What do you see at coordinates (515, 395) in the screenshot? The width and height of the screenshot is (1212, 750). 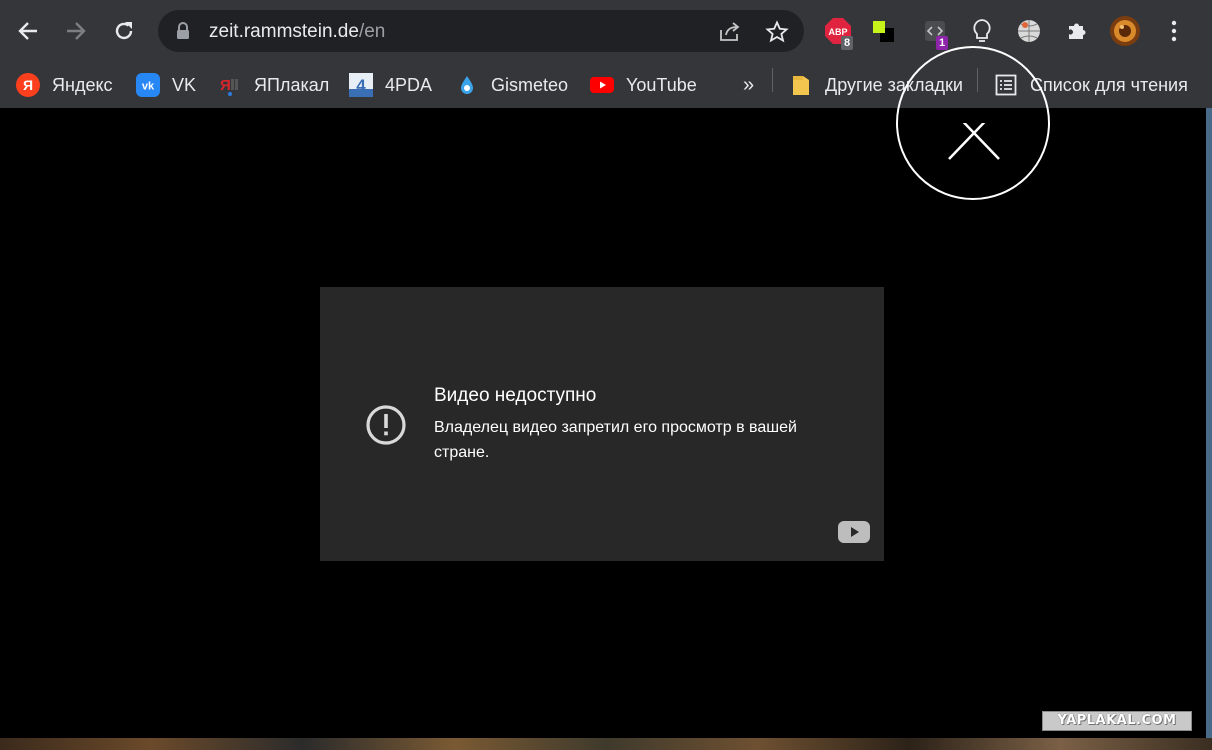 I see `video-error-title: Видео недоступно` at bounding box center [515, 395].